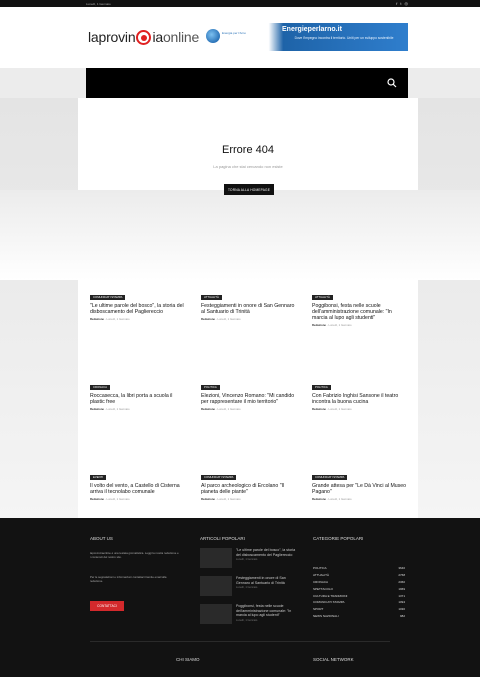  I want to click on category-name: SPETTACOLO, so click(323, 590).